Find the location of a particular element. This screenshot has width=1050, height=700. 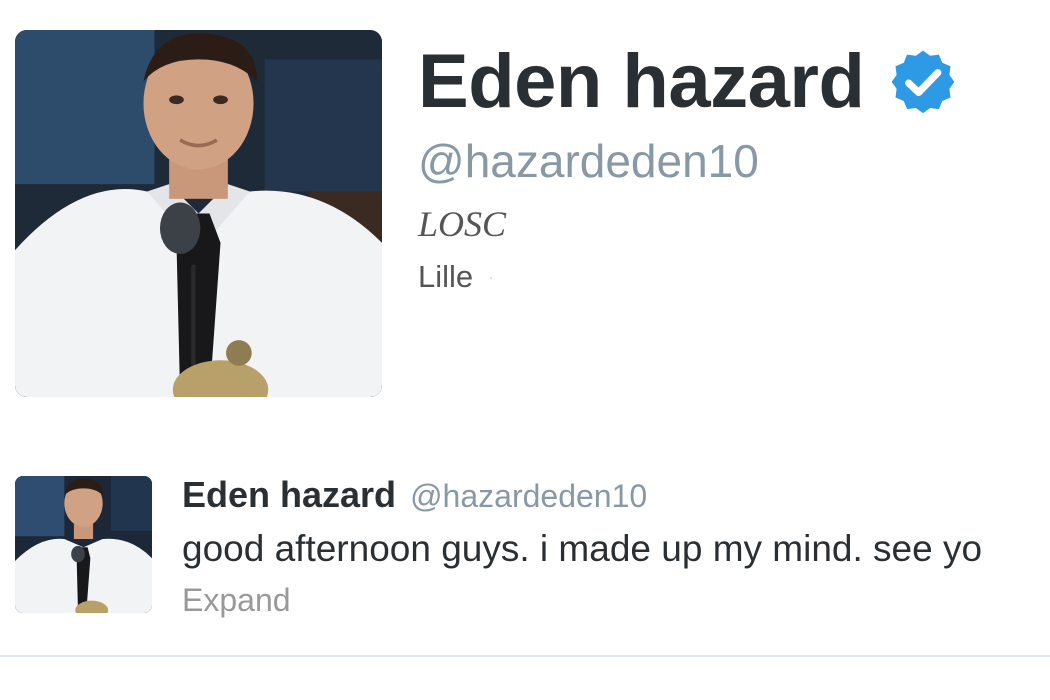

profile-name: Eden hazard is located at coordinates (641, 82).